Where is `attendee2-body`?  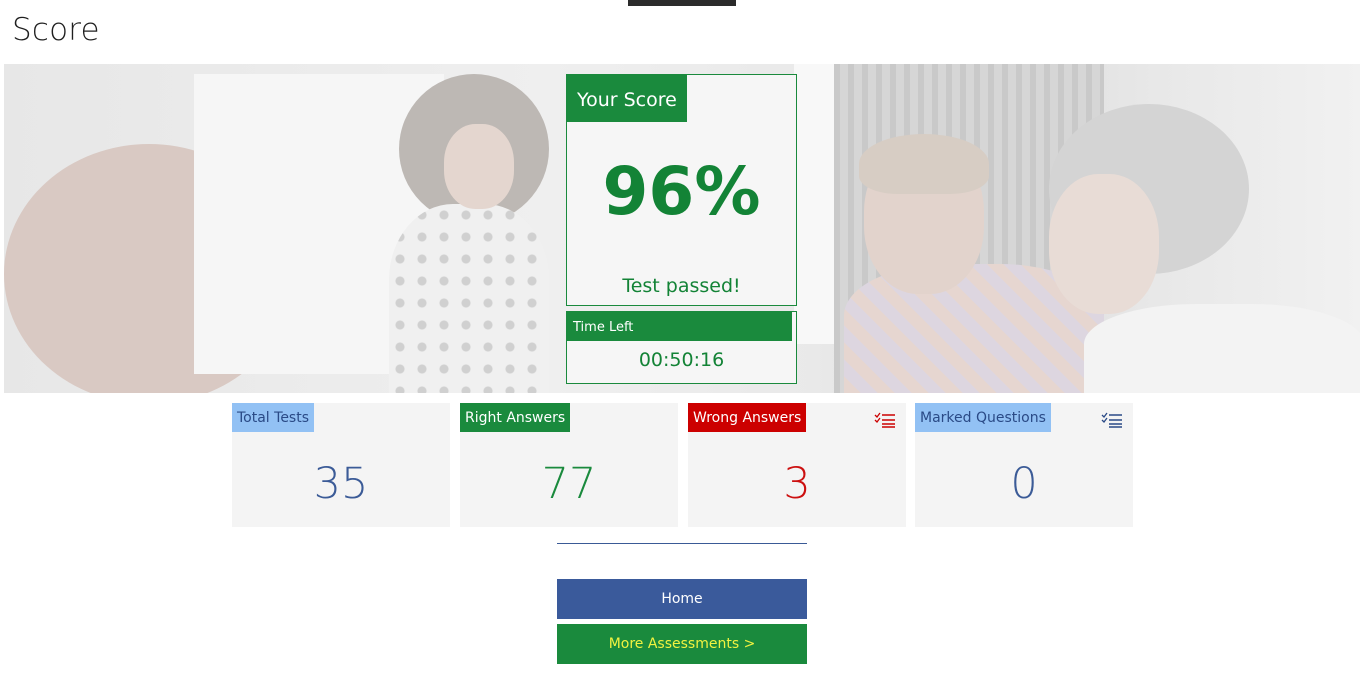
attendee2-body is located at coordinates (1222, 348).